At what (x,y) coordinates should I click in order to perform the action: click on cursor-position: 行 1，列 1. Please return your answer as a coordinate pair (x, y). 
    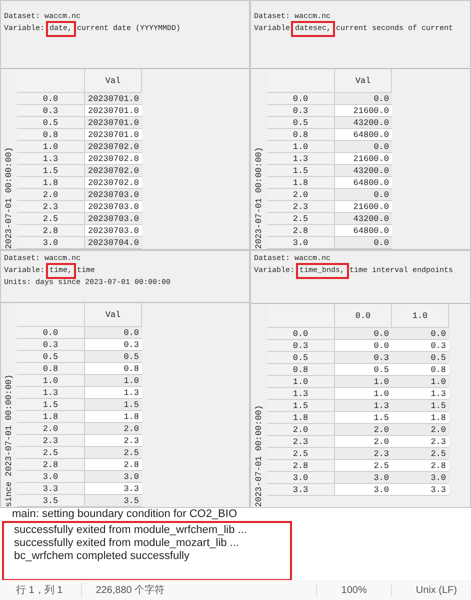
    Looking at the image, I should click on (41, 590).